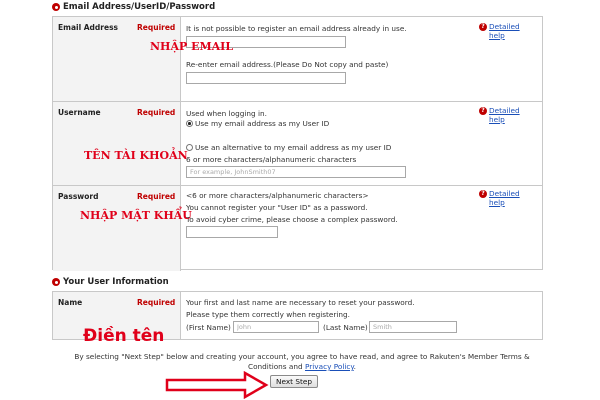 This screenshot has width=600, height=400. Describe the element at coordinates (345, 327) in the screenshot. I see `last-name-label: (Last Name)` at that location.